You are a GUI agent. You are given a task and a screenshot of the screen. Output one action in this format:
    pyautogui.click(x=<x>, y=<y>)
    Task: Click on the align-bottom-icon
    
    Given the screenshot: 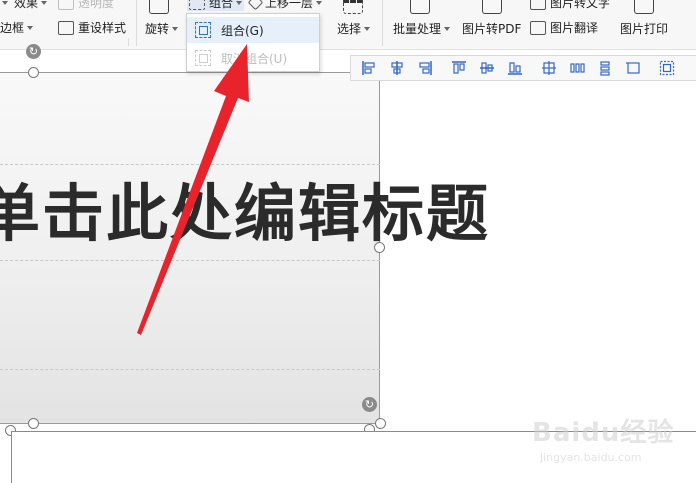 What is the action you would take?
    pyautogui.click(x=515, y=68)
    